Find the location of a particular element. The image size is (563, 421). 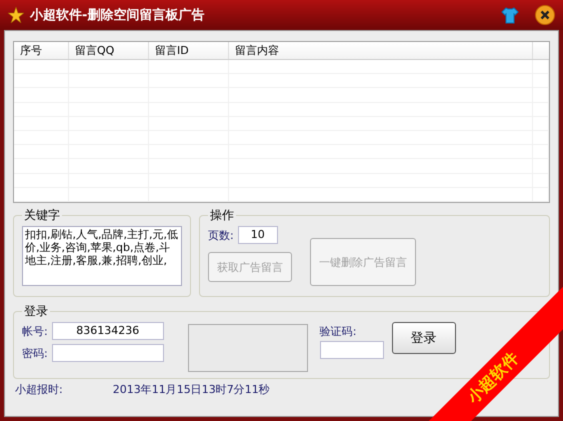

password-label: 密码: is located at coordinates (35, 353).